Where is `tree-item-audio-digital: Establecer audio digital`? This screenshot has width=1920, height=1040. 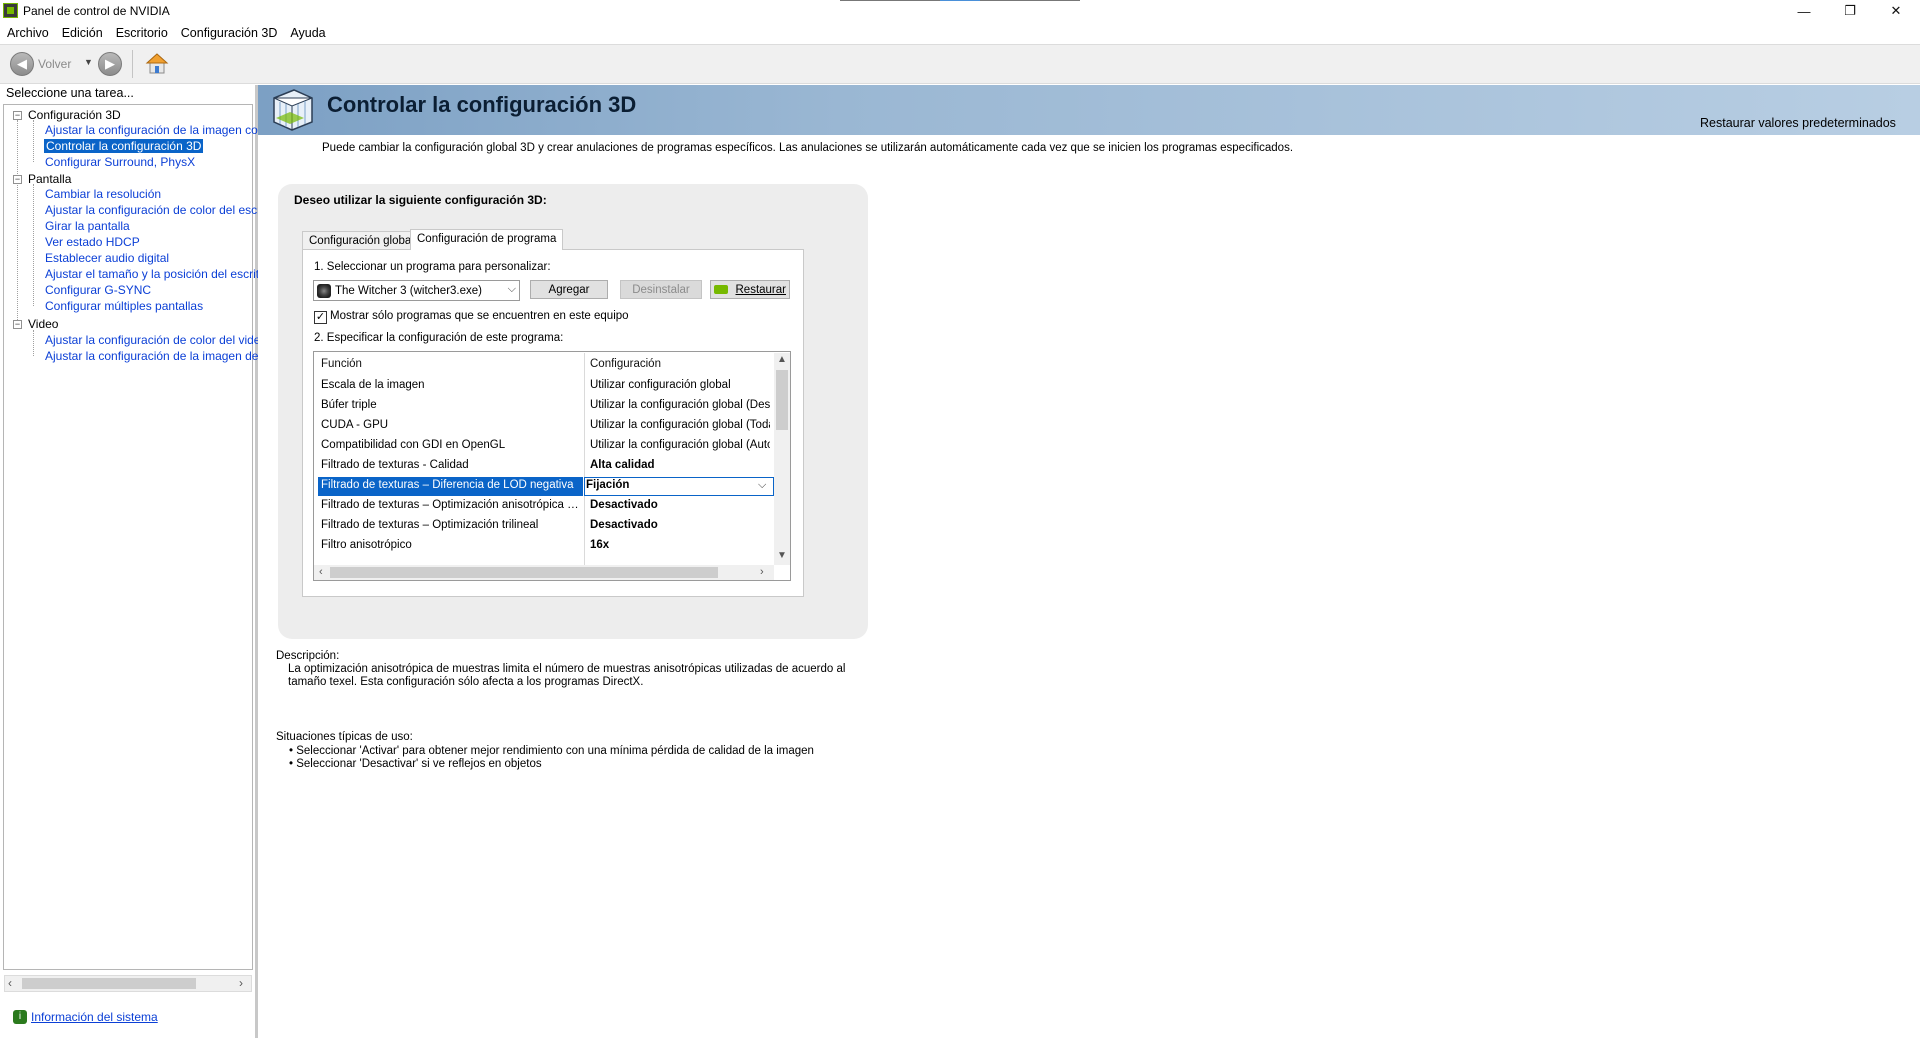
tree-item-audio-digital: Establecer audio digital is located at coordinates (107, 258).